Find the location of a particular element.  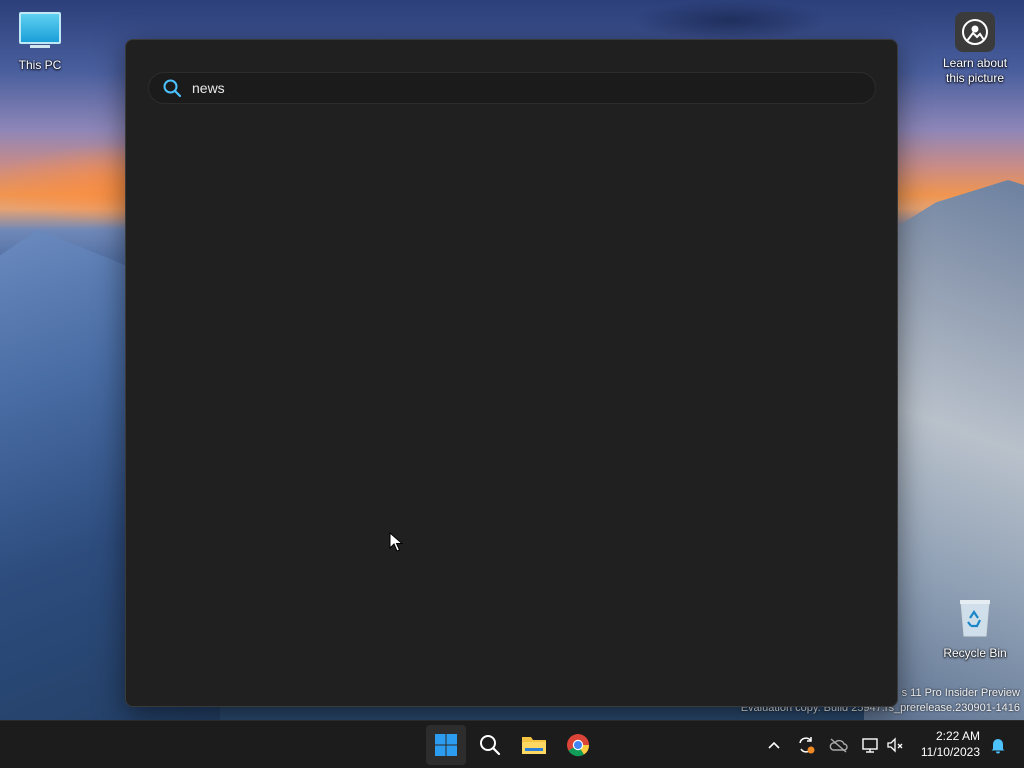

camera-info-icon is located at coordinates (975, 32).